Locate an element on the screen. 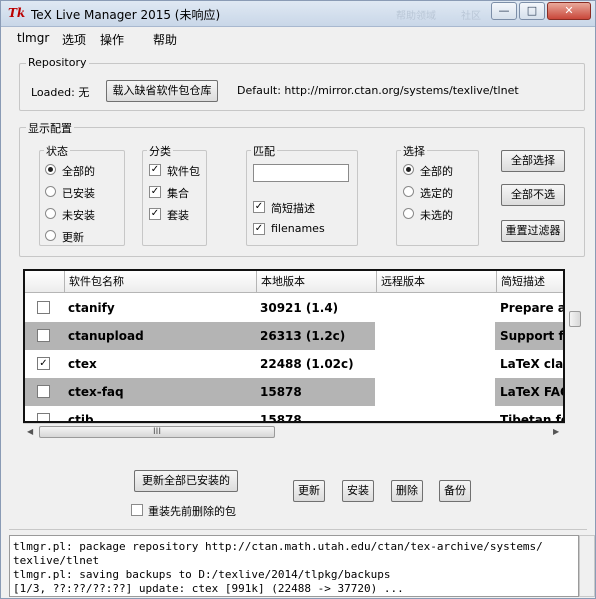 This screenshot has height=599, width=596. ghost-caption: 社区 is located at coordinates (471, 16).